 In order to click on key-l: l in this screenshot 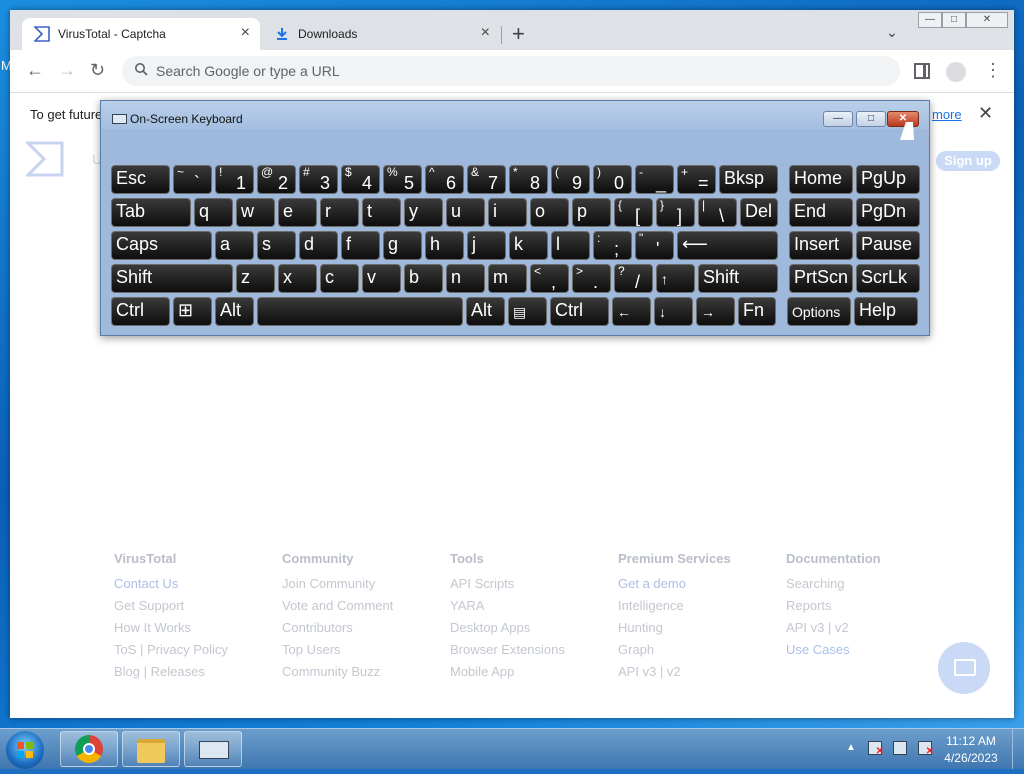, I will do `click(570, 245)`.